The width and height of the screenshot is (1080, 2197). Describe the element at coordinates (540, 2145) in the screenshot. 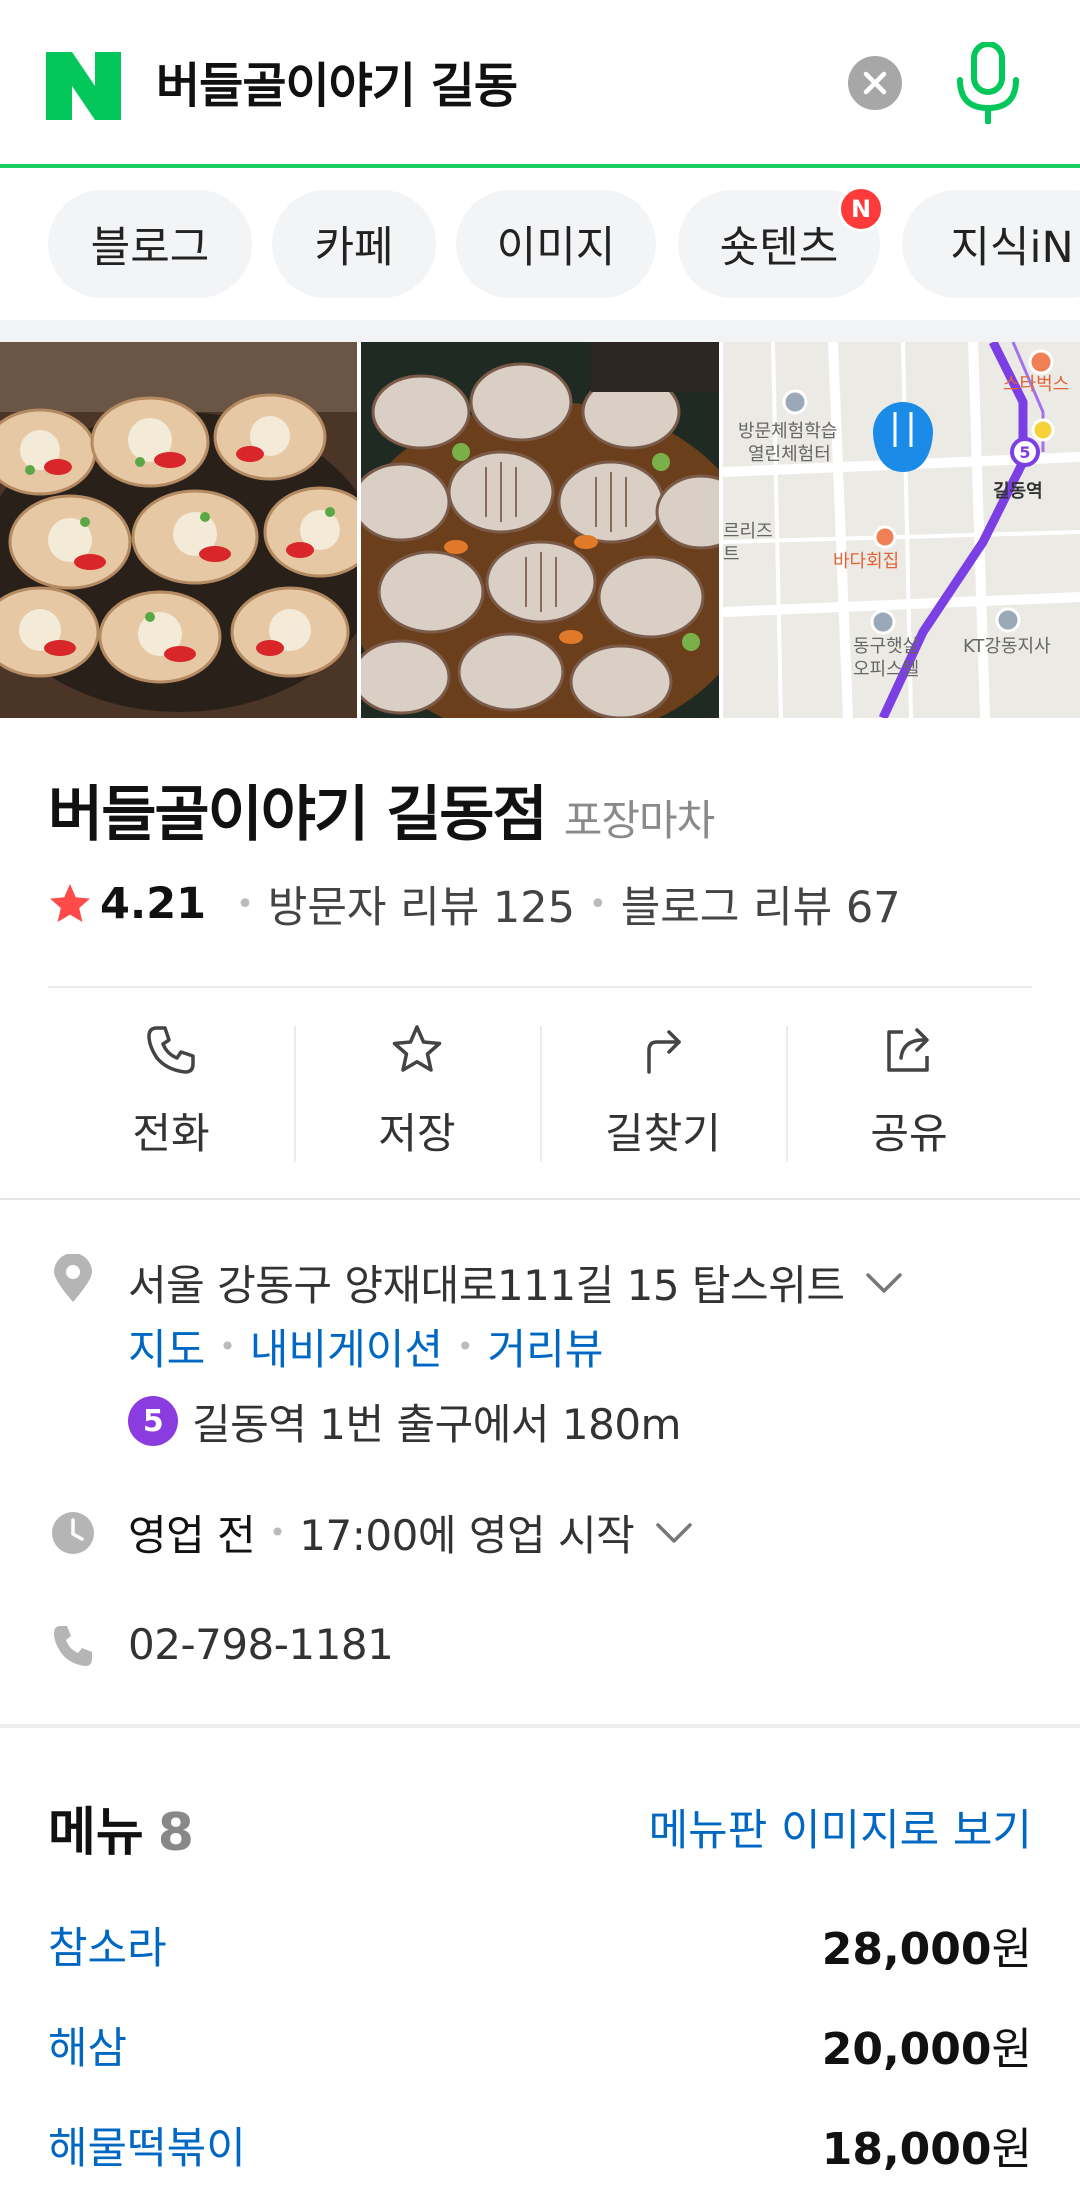

I see `menu-item: 해물떡볶이 18,000원` at that location.